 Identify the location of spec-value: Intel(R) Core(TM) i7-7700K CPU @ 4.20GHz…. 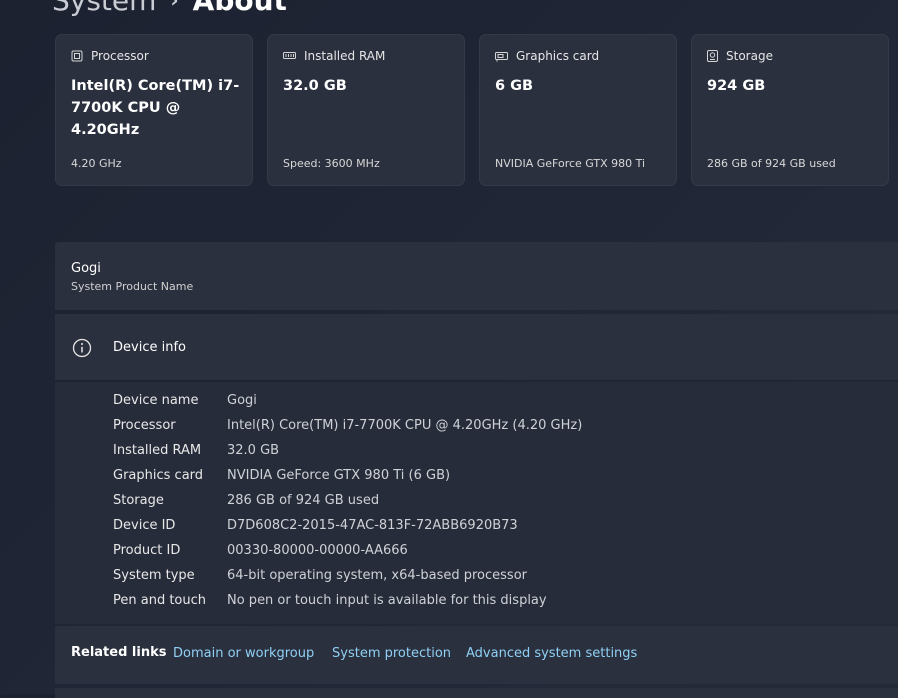
(405, 425).